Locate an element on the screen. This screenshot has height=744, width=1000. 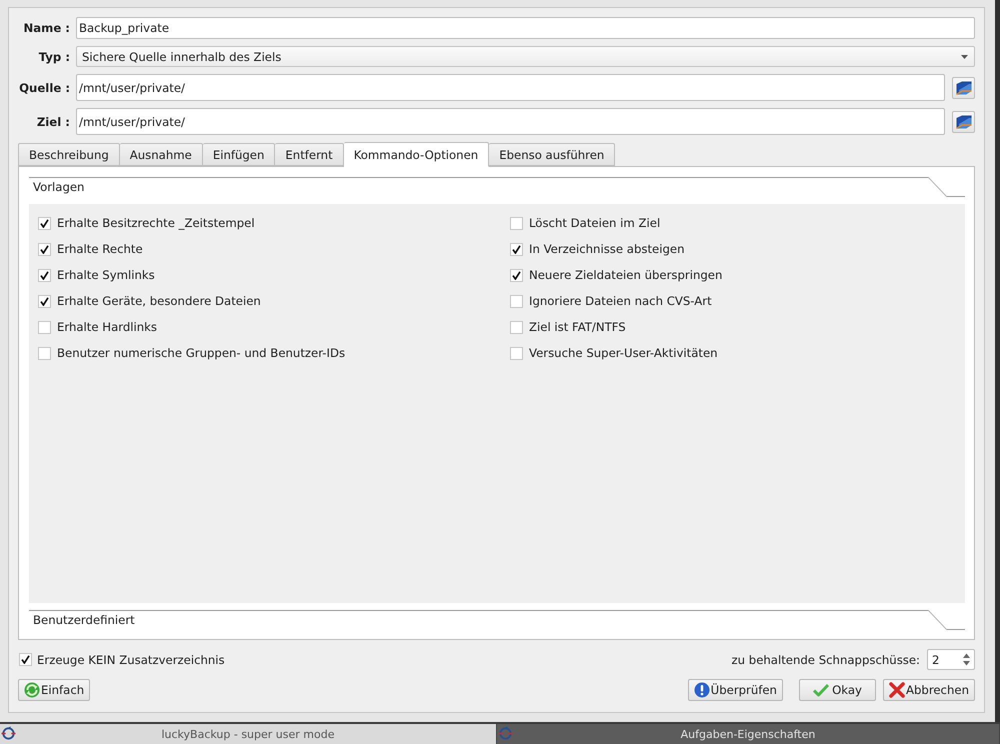
field-label: Quelle : is located at coordinates (44, 87).